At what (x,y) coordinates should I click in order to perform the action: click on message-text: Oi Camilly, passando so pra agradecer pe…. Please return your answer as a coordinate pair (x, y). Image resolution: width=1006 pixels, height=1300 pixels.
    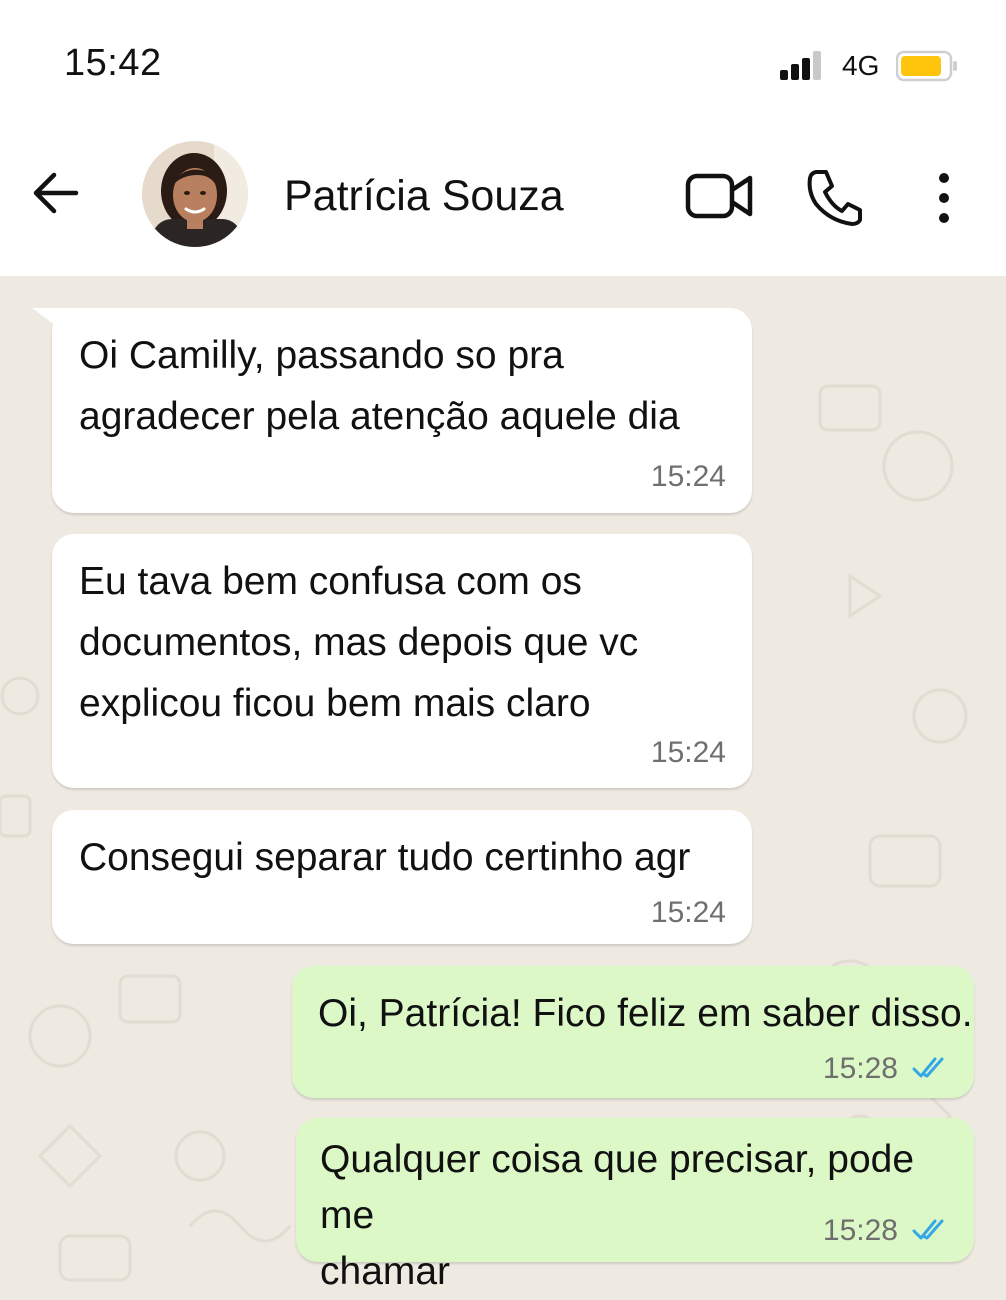
    Looking at the image, I should click on (379, 386).